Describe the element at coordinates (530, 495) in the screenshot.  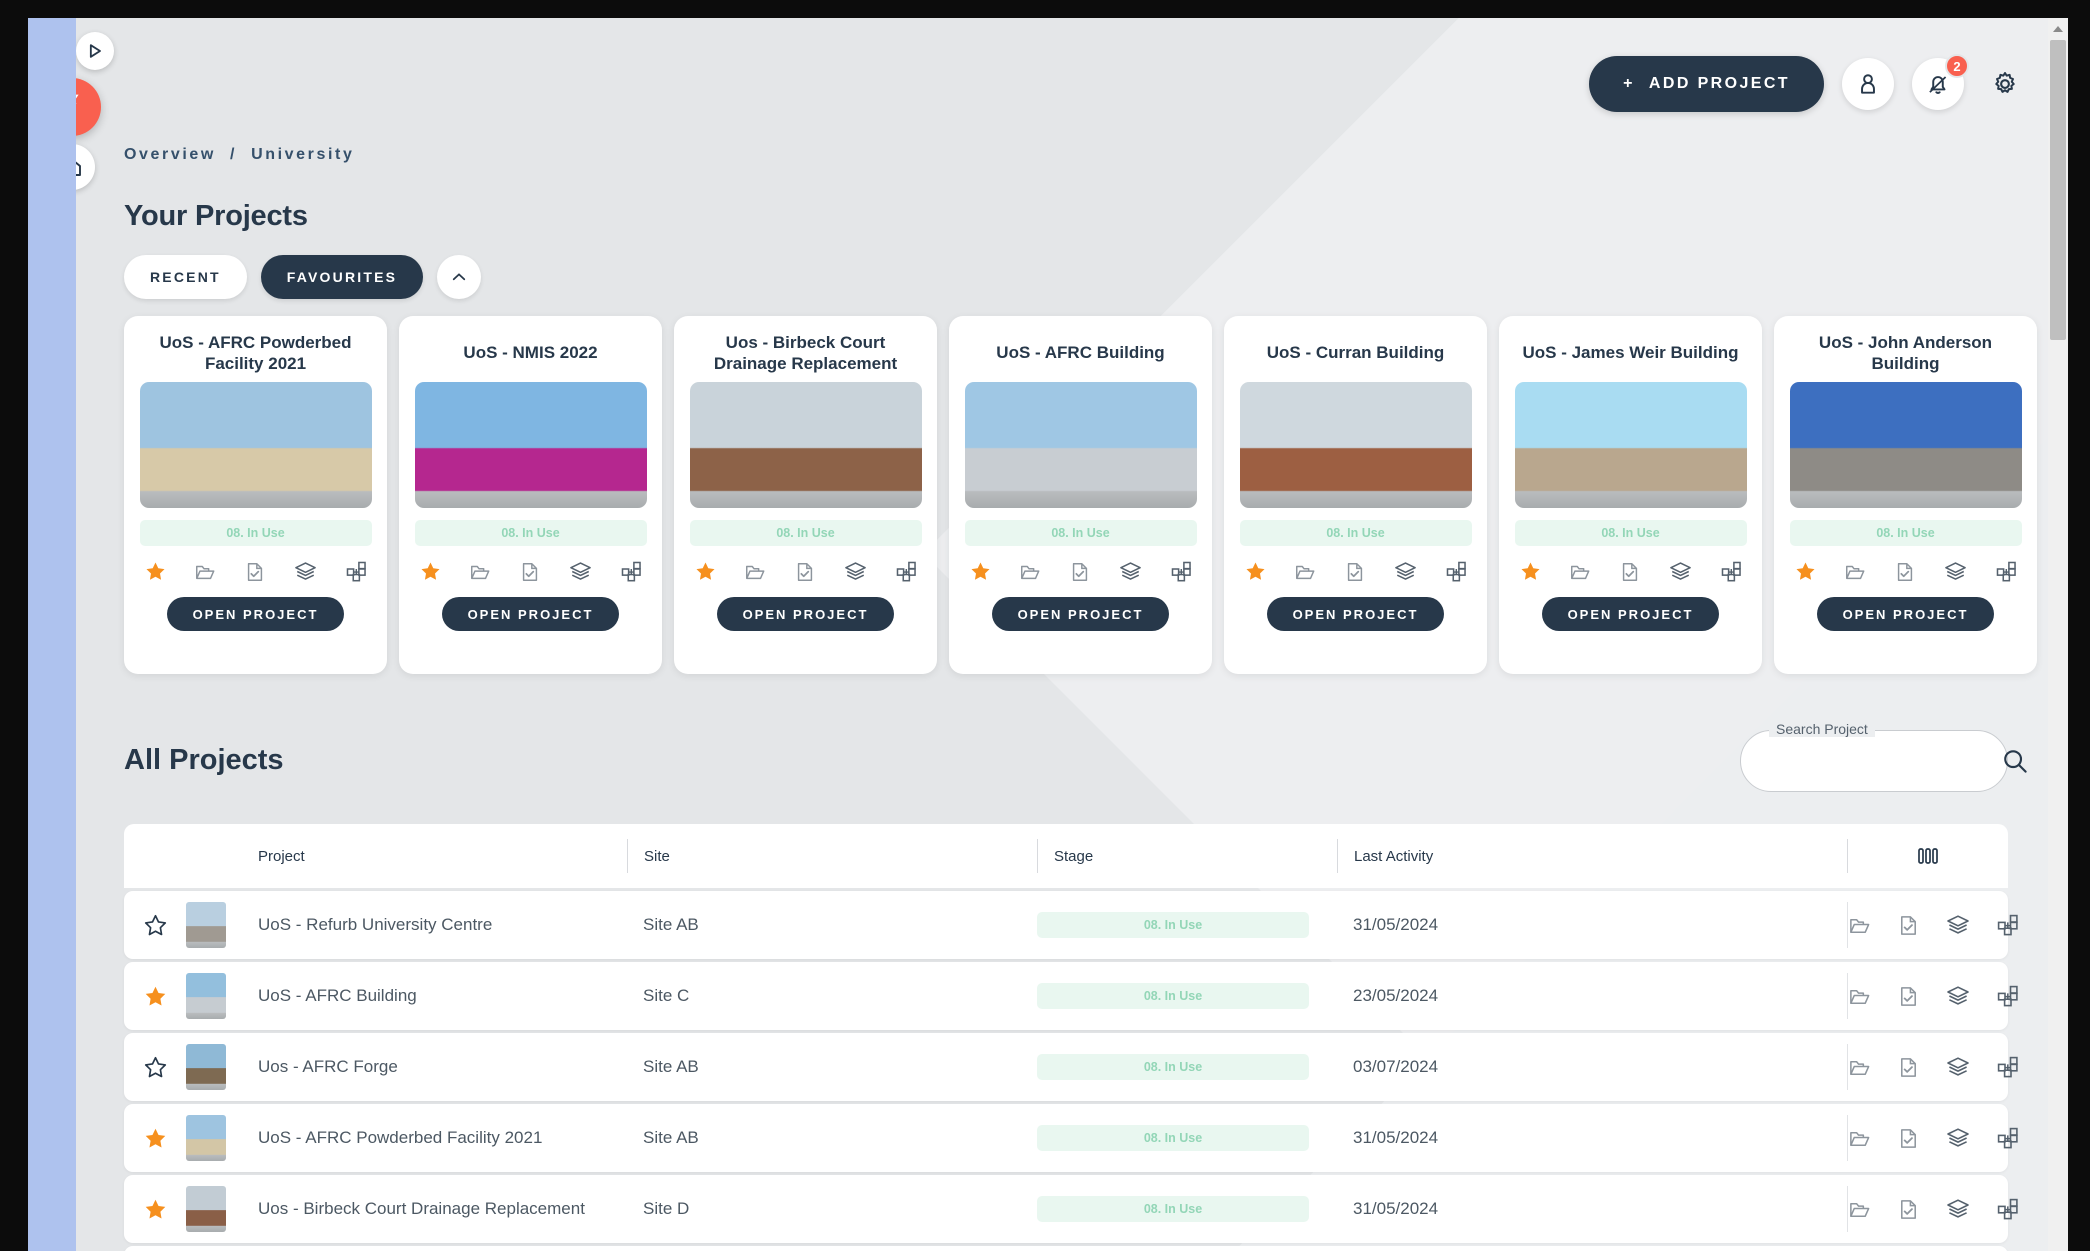
I see `project-card: UoS - NMIS 2022 08. In Use OPEN PROJECT` at that location.